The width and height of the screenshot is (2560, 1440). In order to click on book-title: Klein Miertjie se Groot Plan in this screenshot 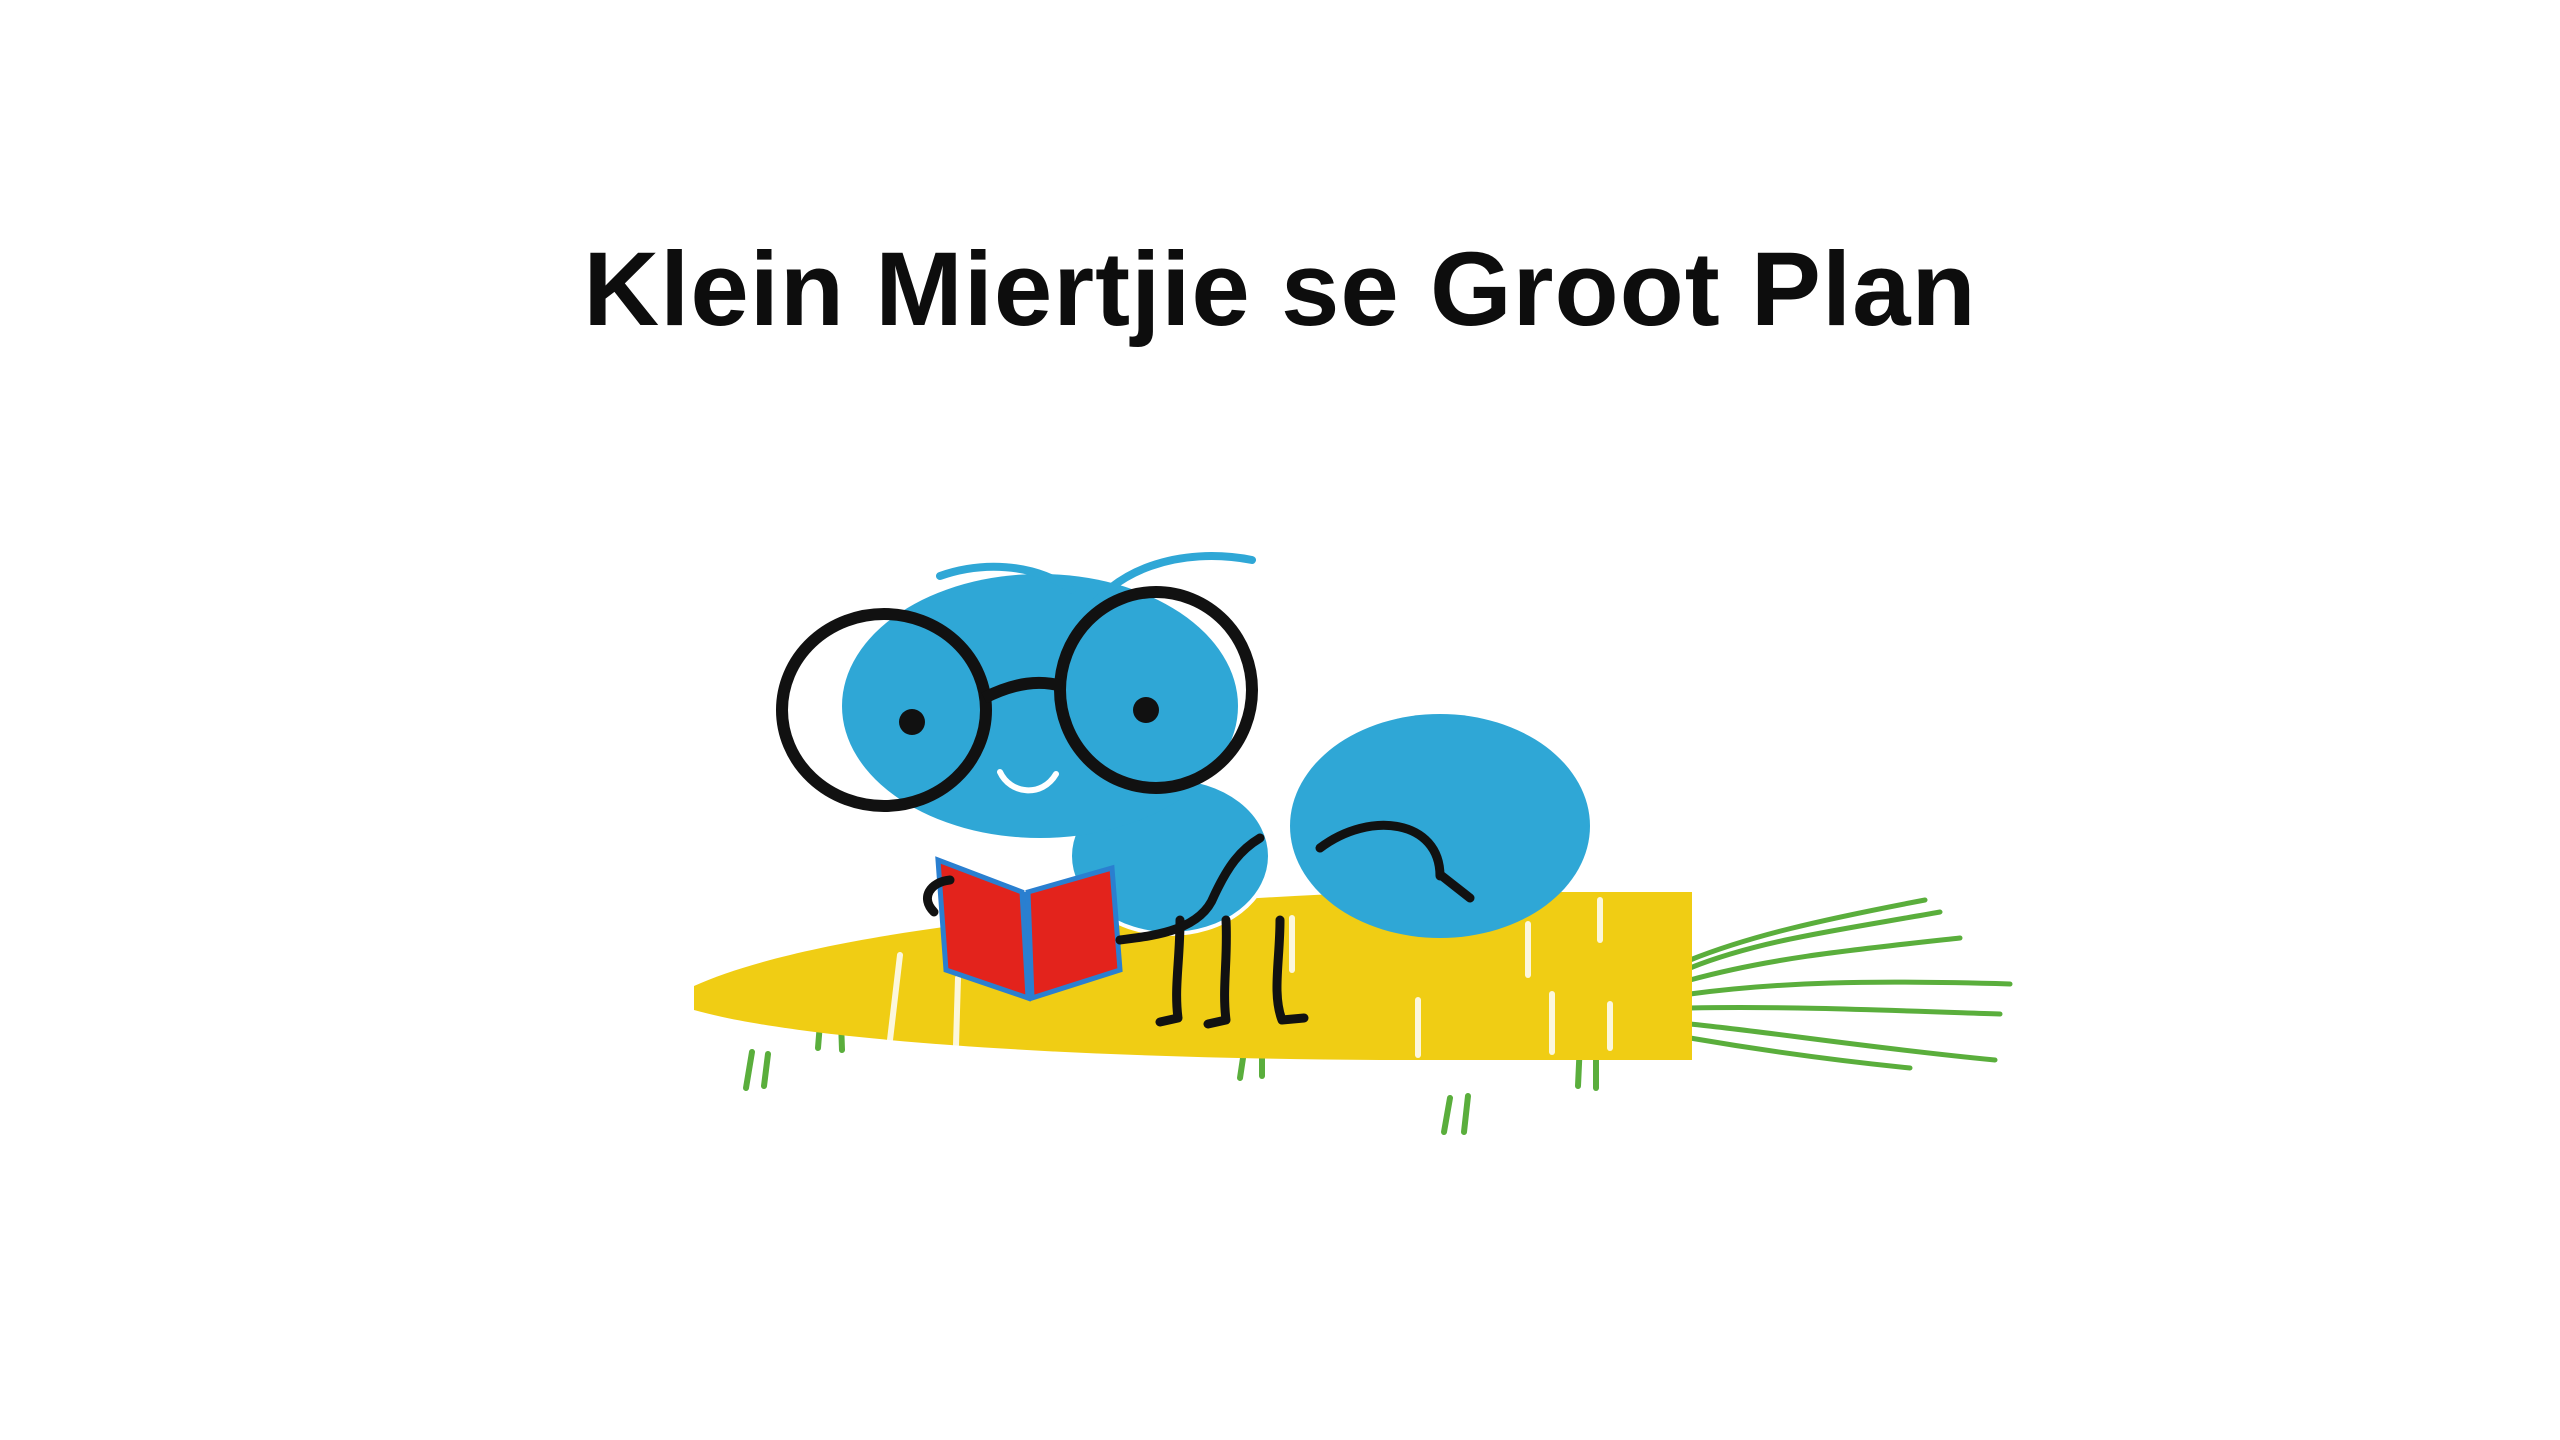, I will do `click(1280, 289)`.